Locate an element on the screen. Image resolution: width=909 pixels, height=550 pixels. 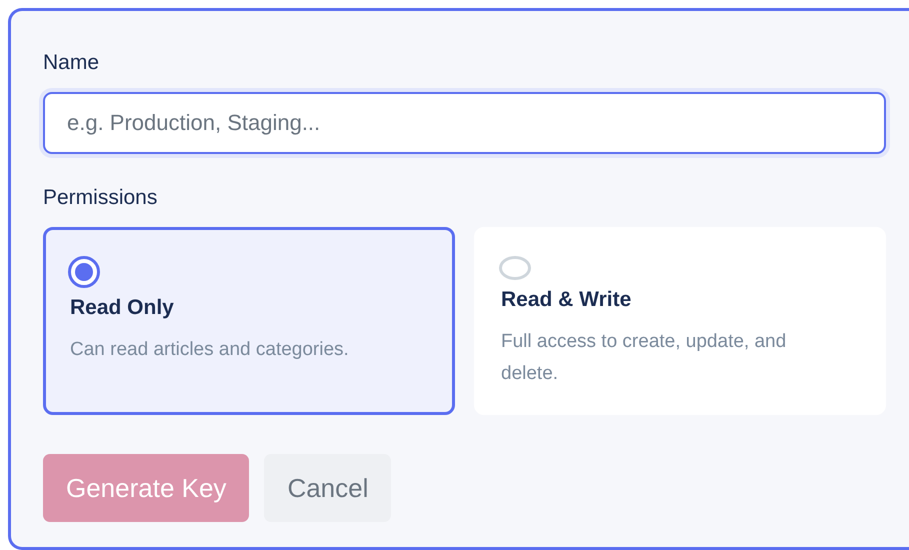
cancel-button: Cancel is located at coordinates (328, 488).